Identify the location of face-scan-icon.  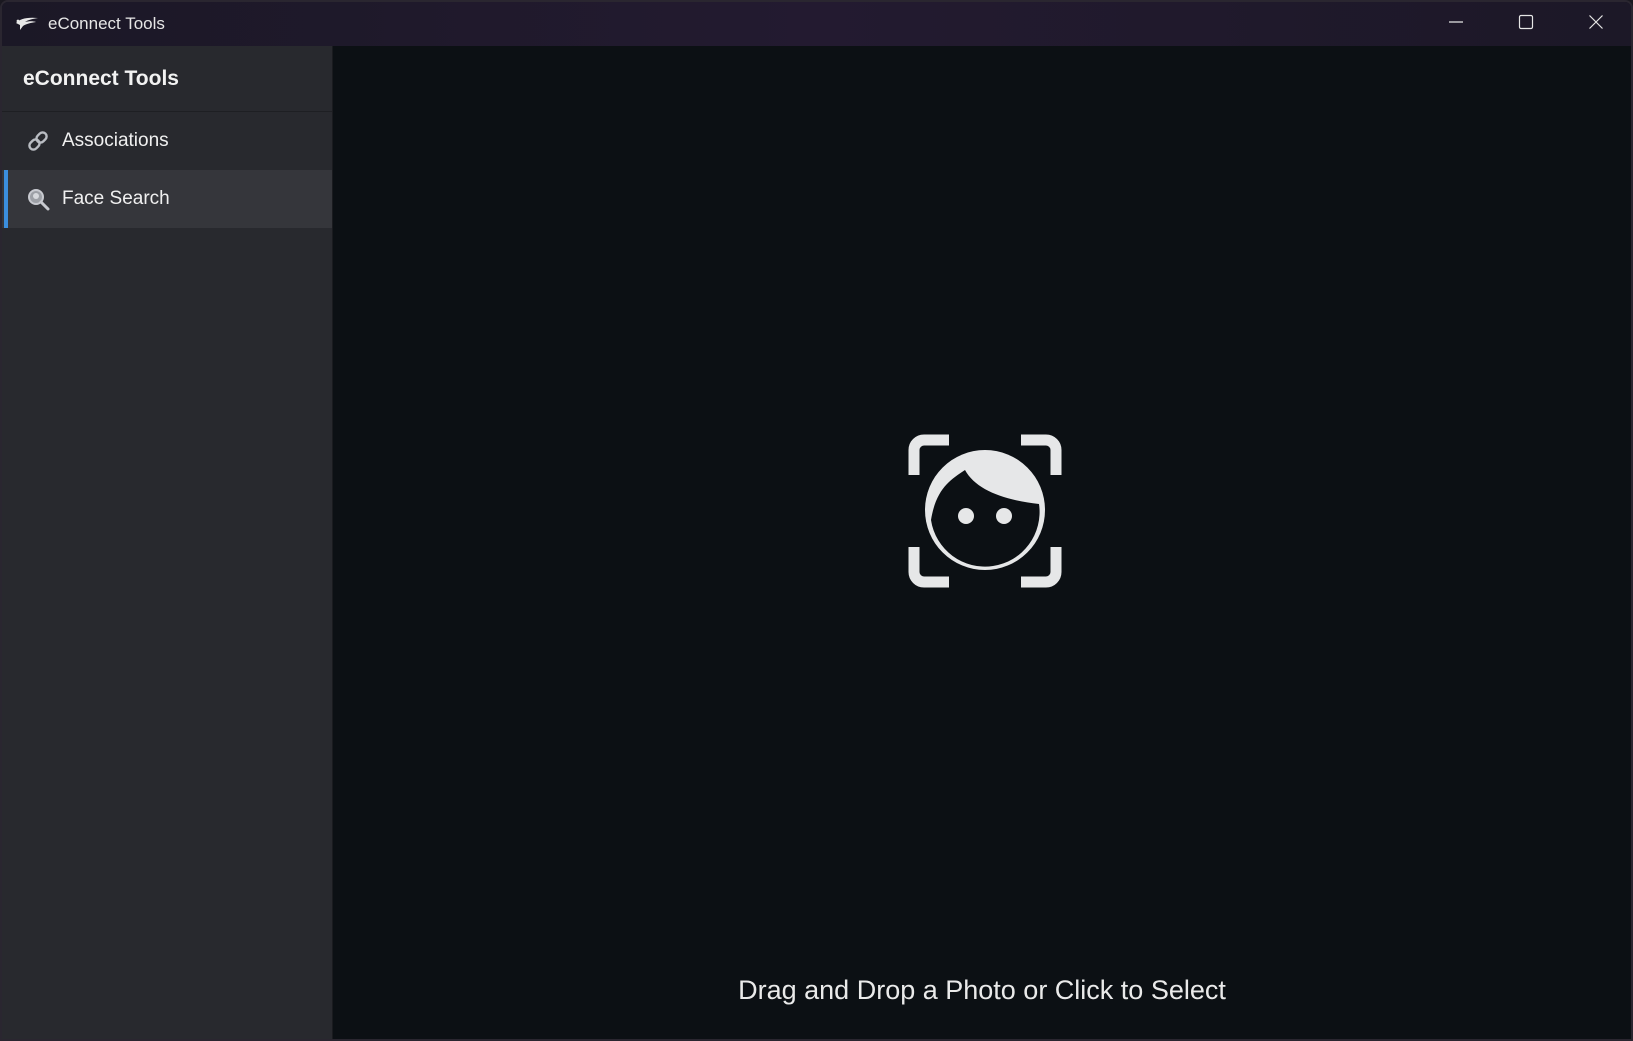
(985, 511).